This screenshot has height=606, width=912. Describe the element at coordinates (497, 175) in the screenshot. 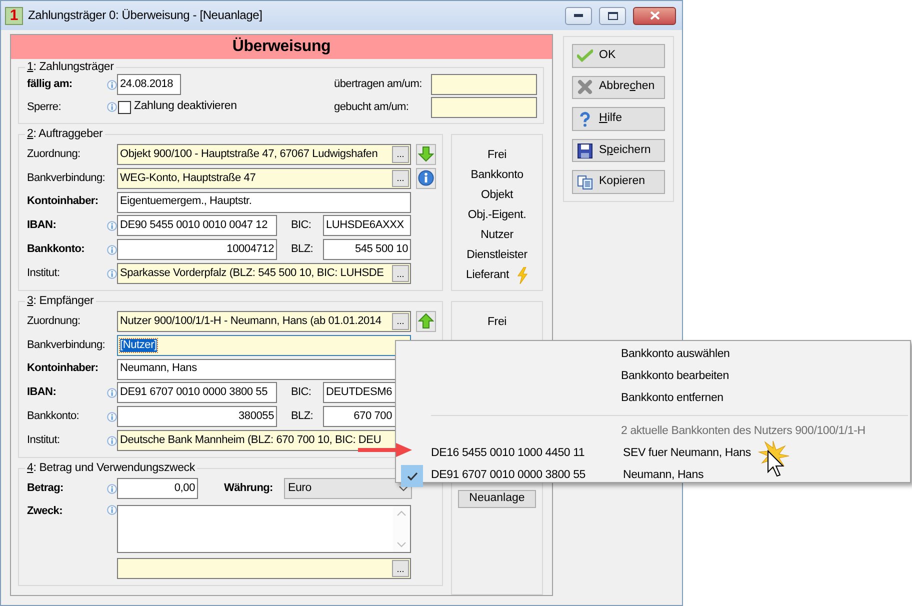

I see `role-option: Bankkonto` at that location.